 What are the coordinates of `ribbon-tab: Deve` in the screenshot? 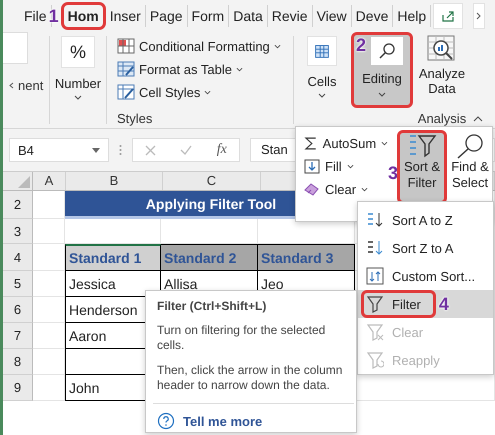 It's located at (373, 16).